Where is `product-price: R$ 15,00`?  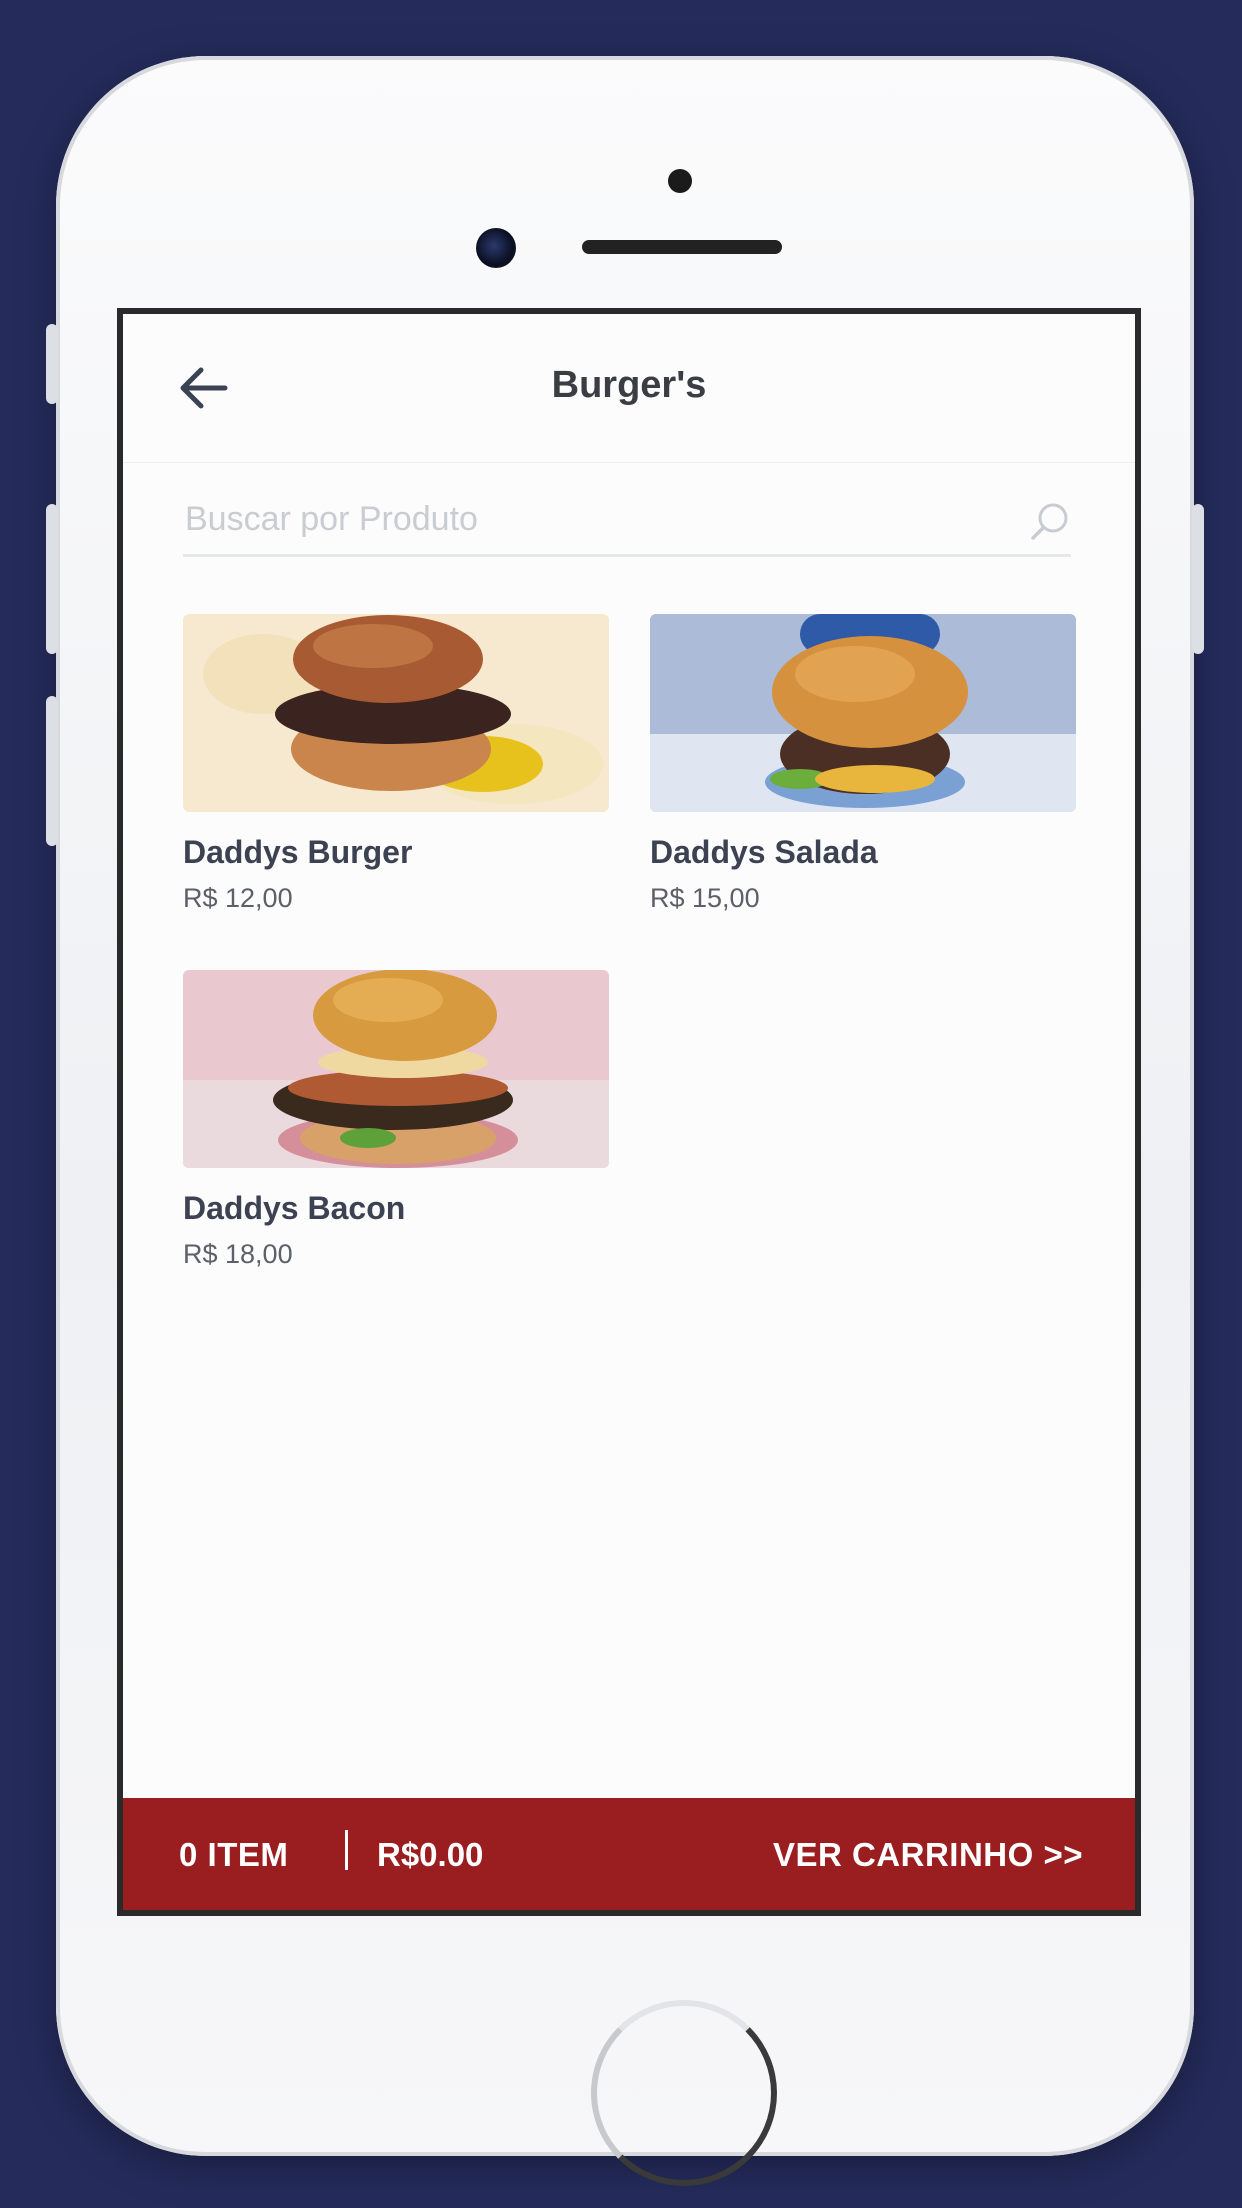
product-price: R$ 15,00 is located at coordinates (705, 898).